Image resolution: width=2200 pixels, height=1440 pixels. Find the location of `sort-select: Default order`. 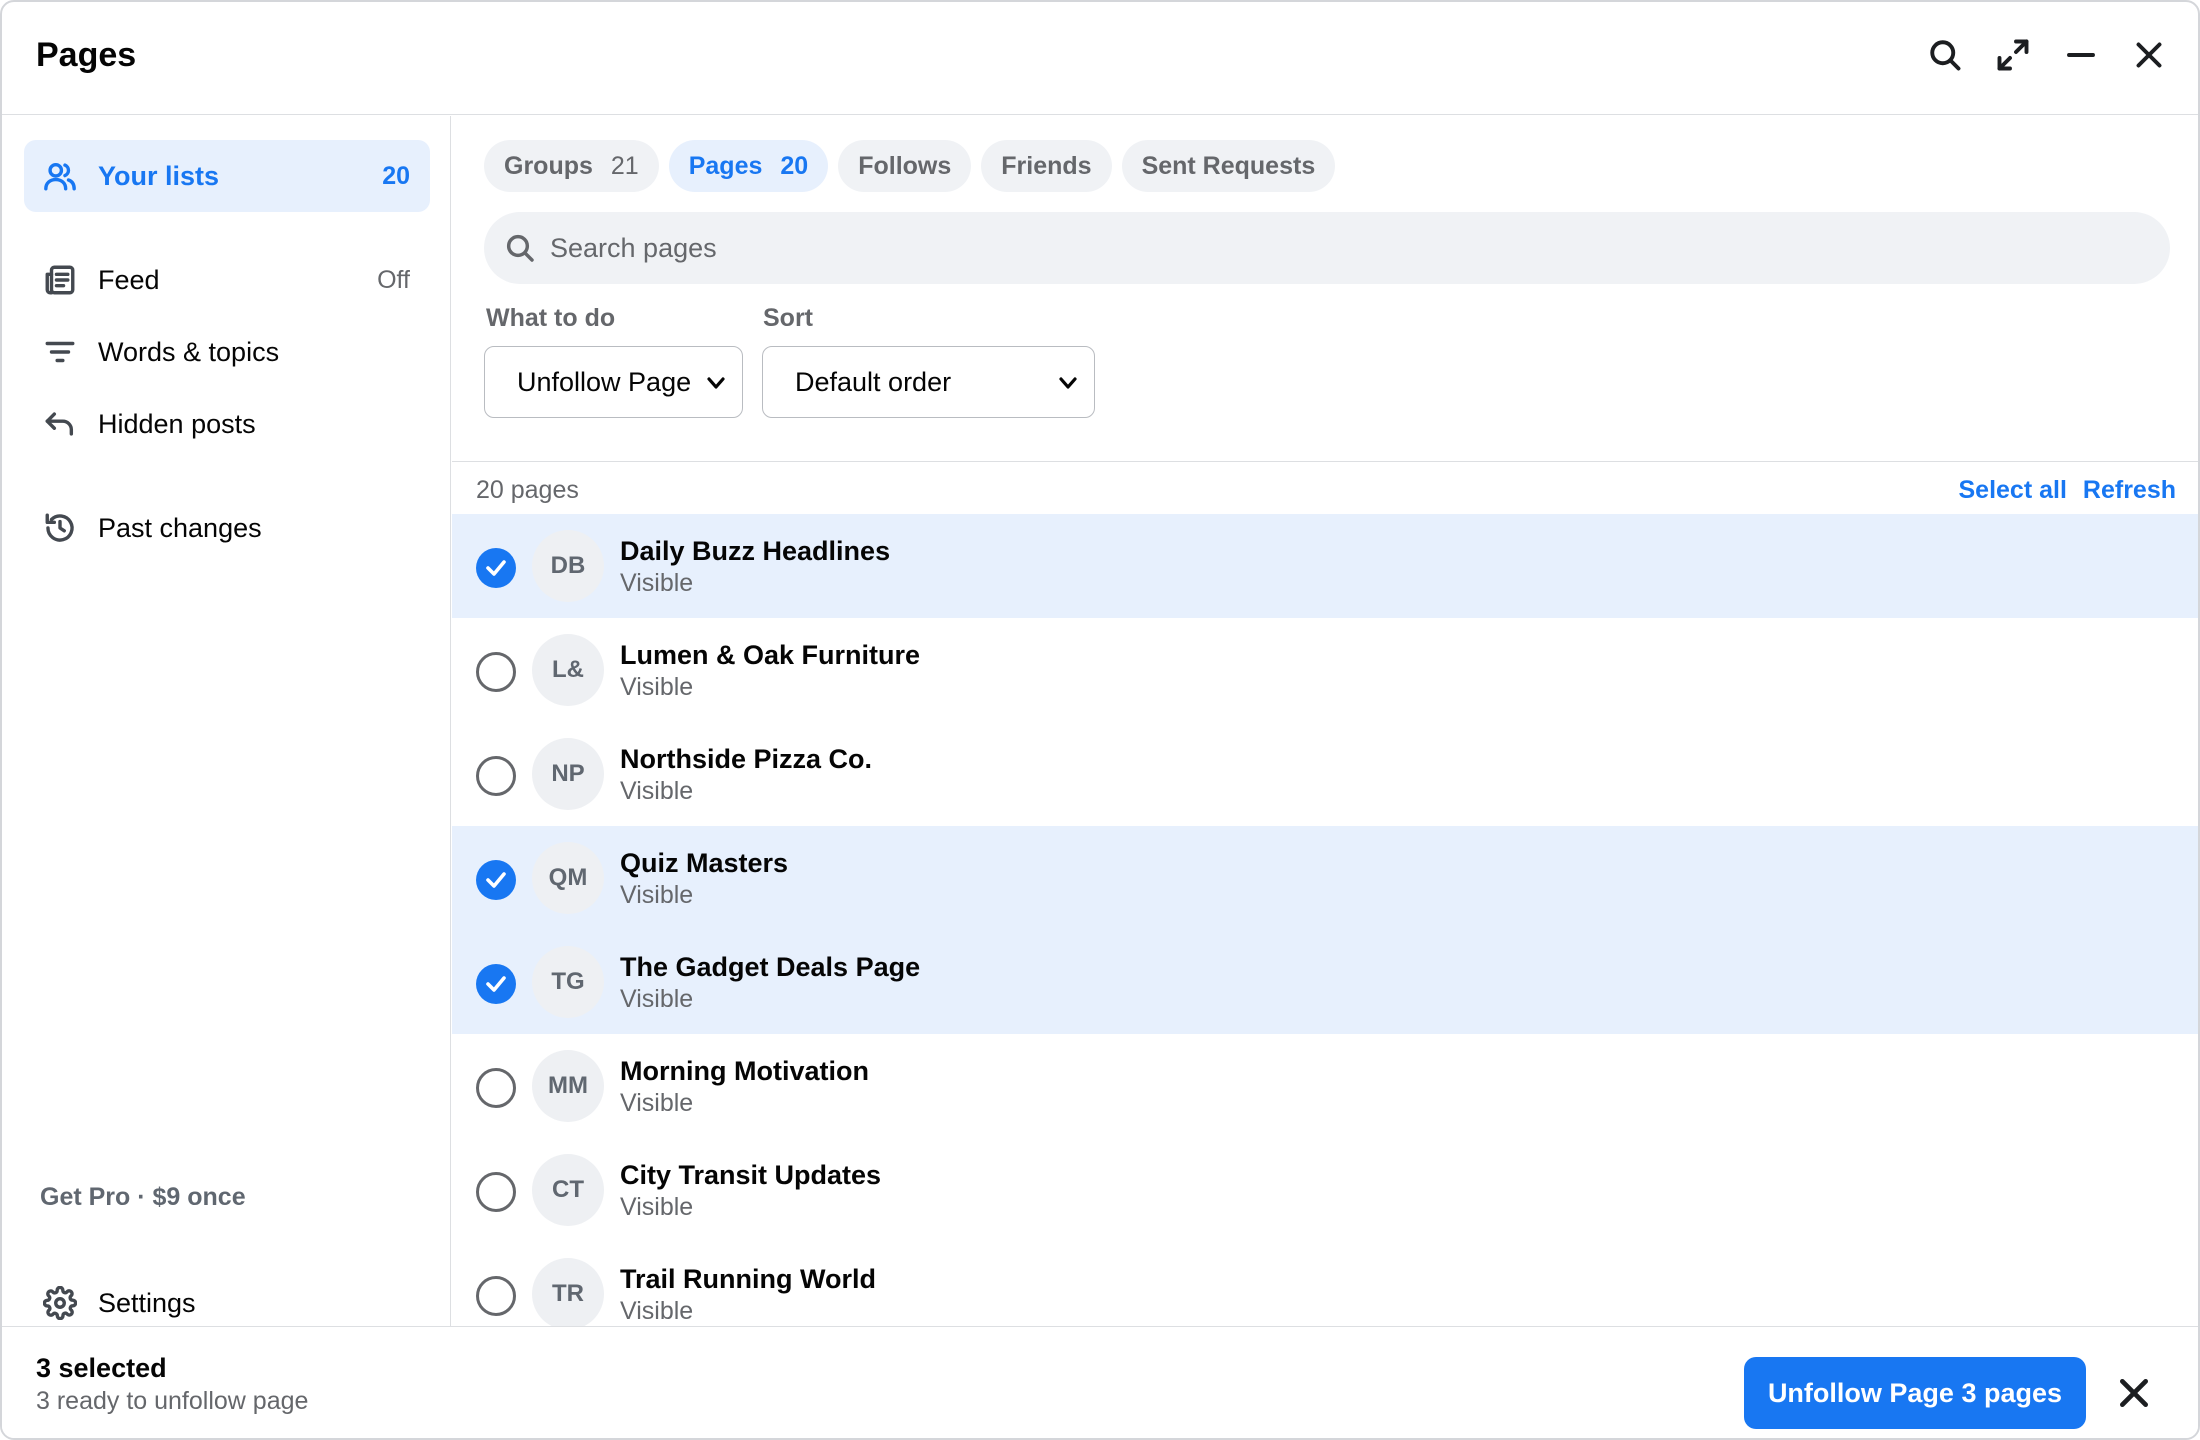

sort-select: Default order is located at coordinates (928, 382).